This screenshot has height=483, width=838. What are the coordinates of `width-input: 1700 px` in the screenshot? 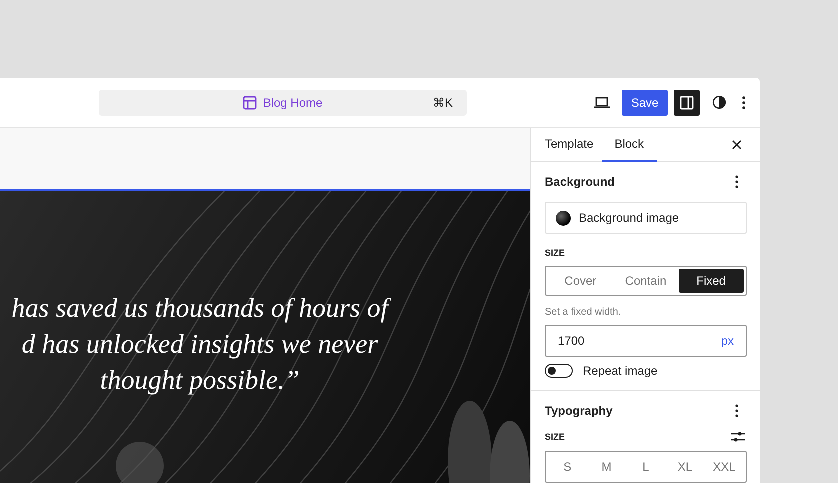 It's located at (646, 341).